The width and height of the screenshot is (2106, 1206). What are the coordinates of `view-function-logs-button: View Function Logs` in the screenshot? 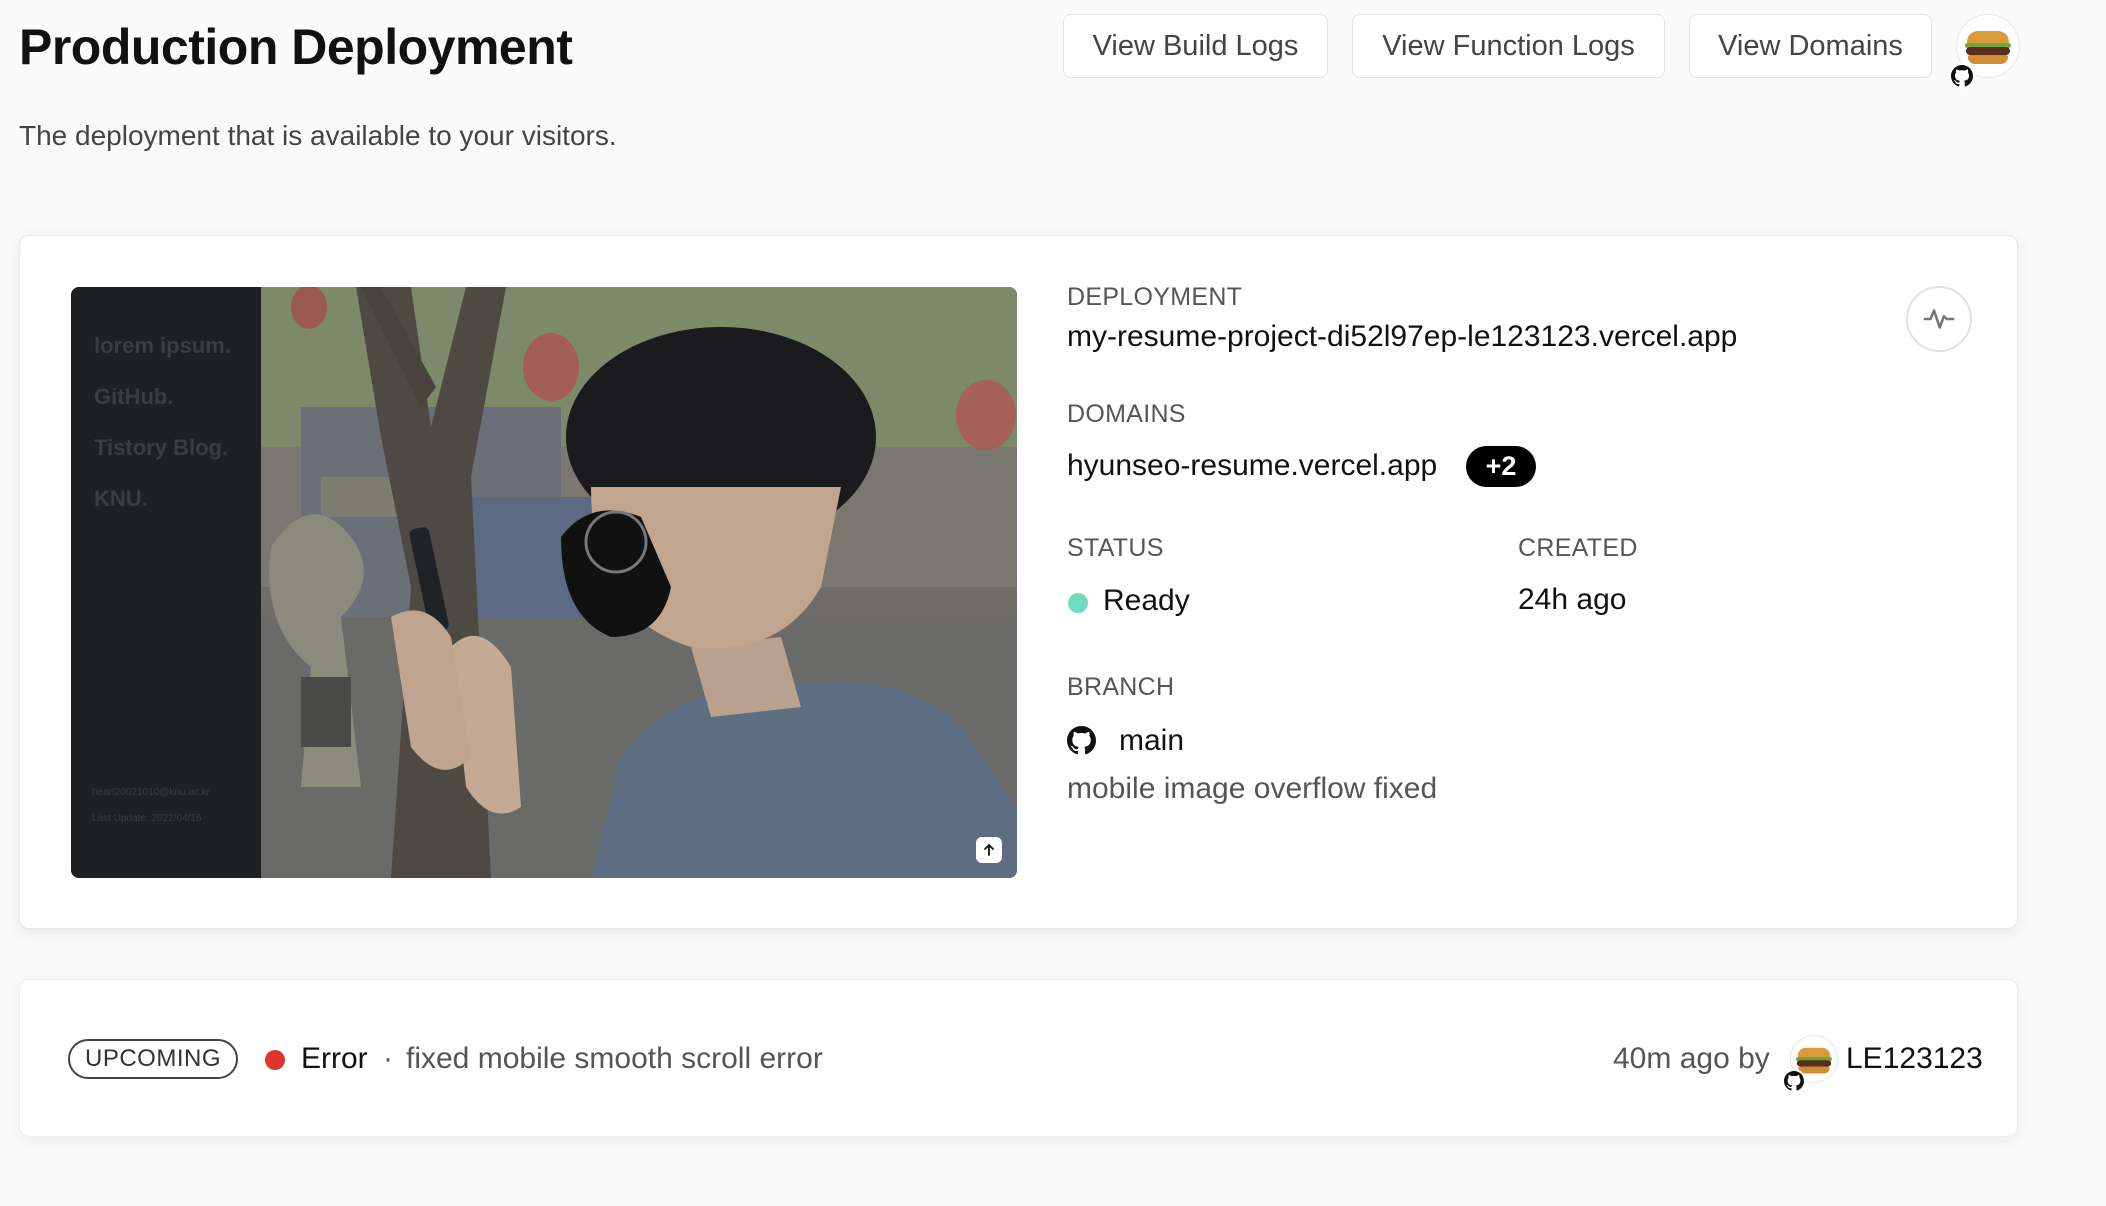 It's located at (1508, 46).